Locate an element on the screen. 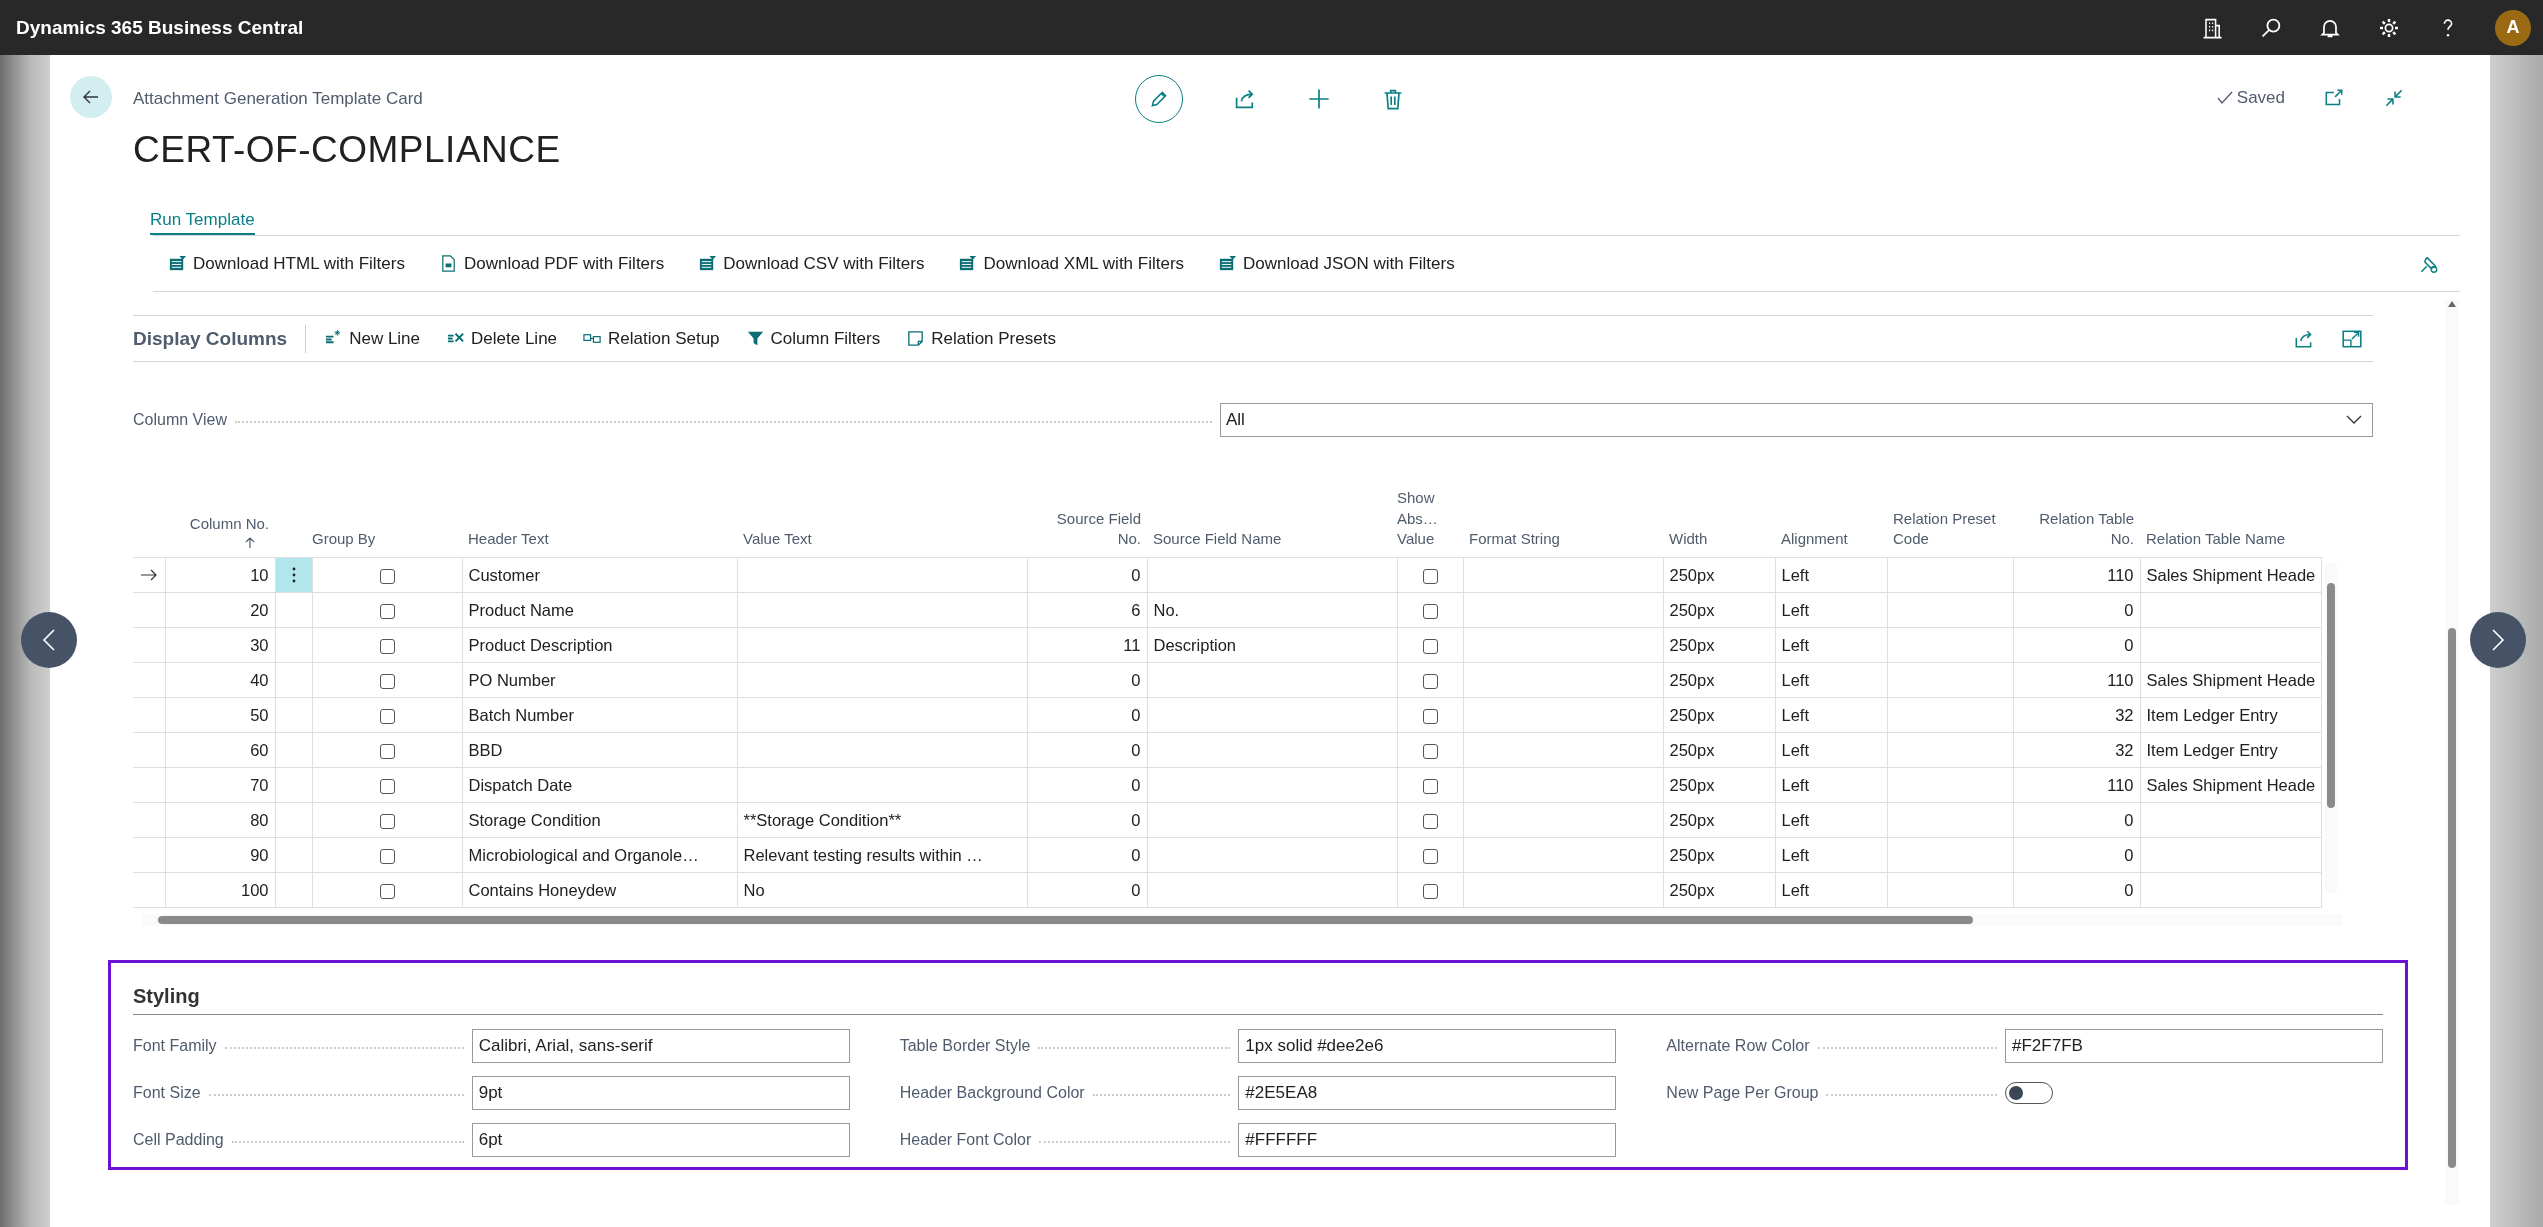 The width and height of the screenshot is (2543, 1227). note-icon is located at coordinates (916, 338).